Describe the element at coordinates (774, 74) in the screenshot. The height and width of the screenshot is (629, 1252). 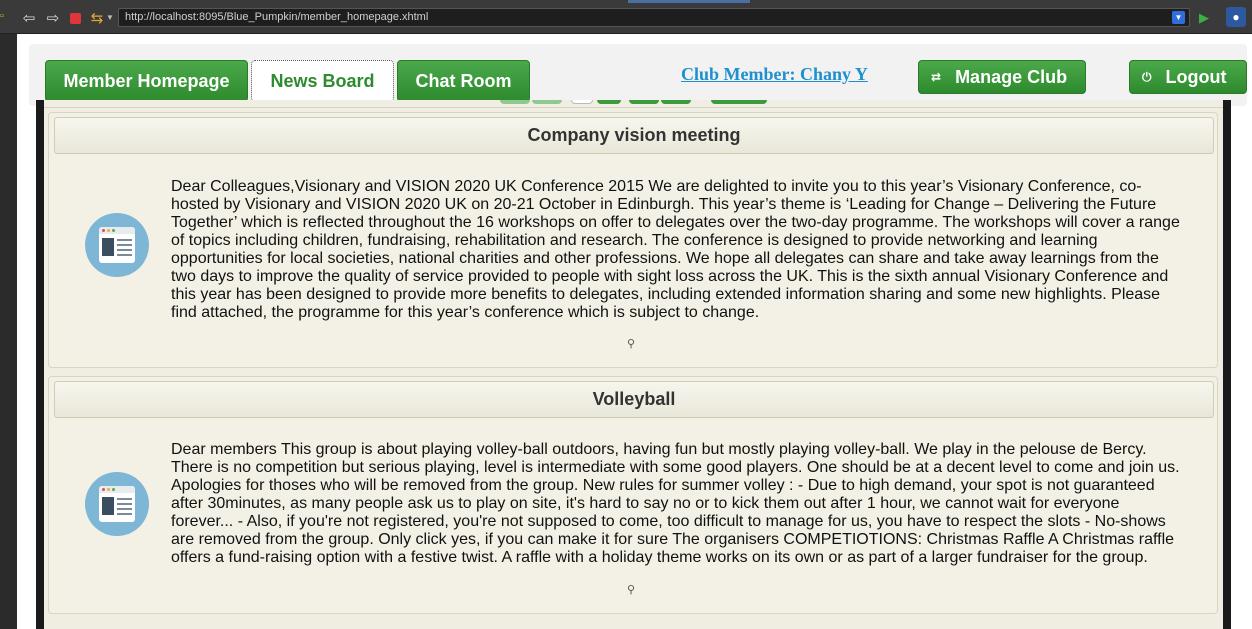
I see `club-member-link: Club Member: Chany Y` at that location.